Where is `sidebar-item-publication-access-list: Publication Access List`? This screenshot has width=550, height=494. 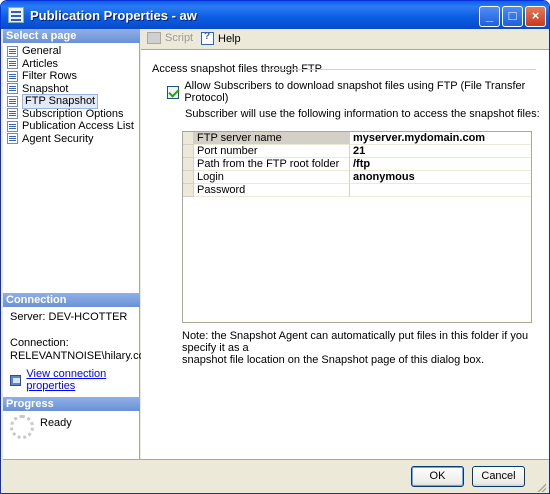
sidebar-item-publication-access-list: Publication Access List is located at coordinates (70, 126).